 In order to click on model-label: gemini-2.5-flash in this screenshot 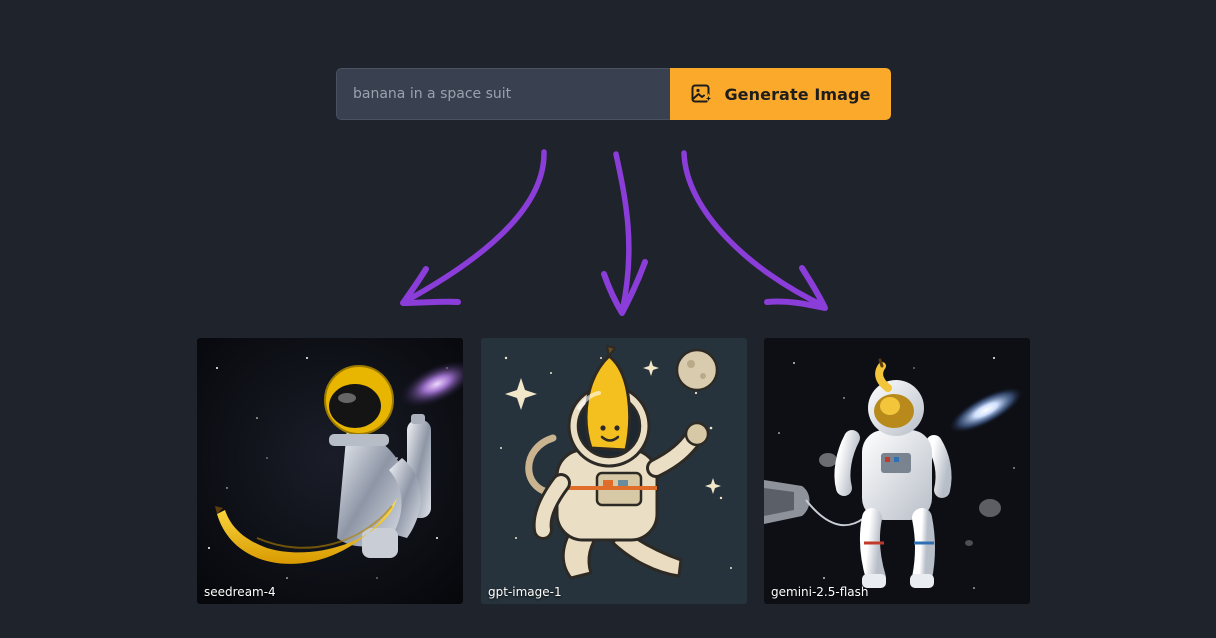, I will do `click(820, 592)`.